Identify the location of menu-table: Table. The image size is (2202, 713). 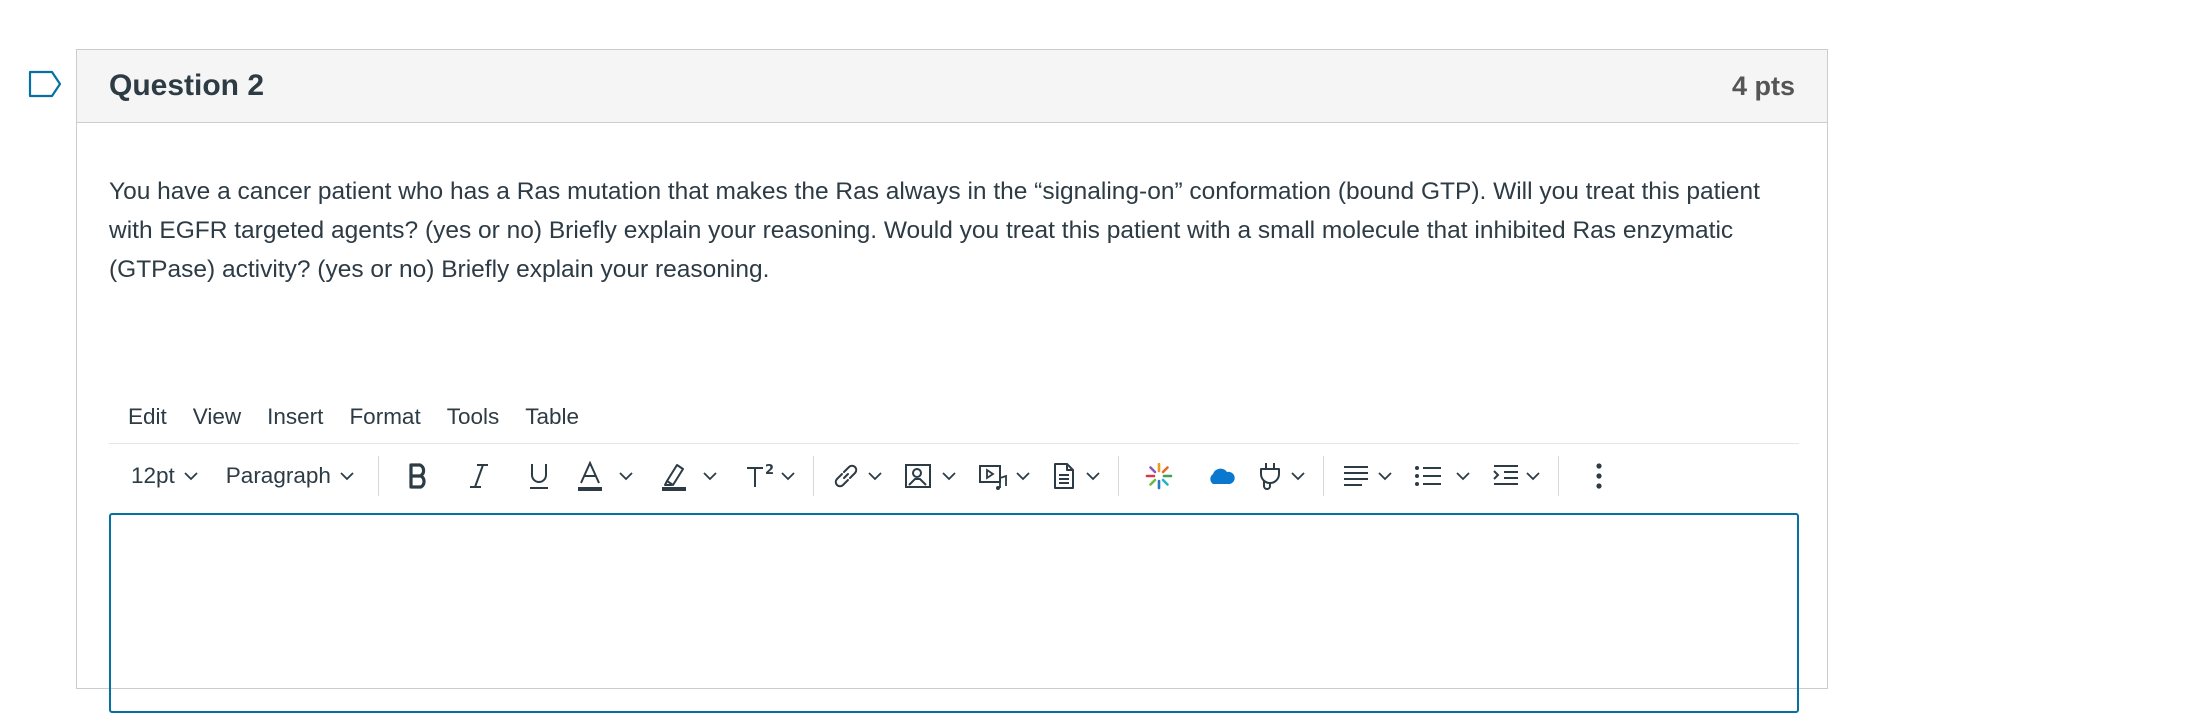
(552, 417).